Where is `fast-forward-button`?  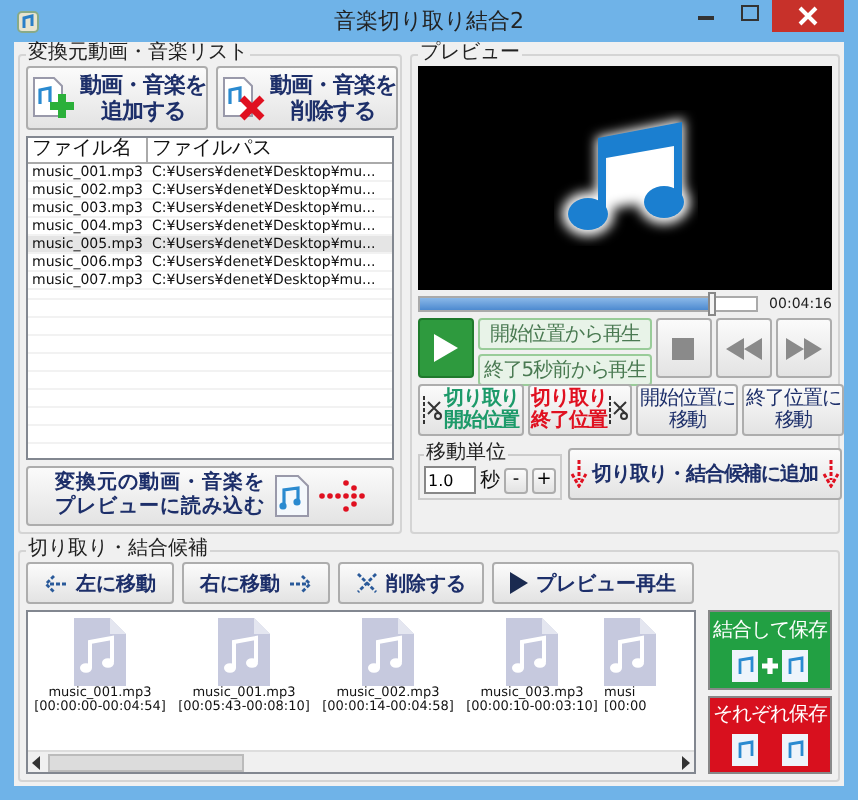
fast-forward-button is located at coordinates (804, 348).